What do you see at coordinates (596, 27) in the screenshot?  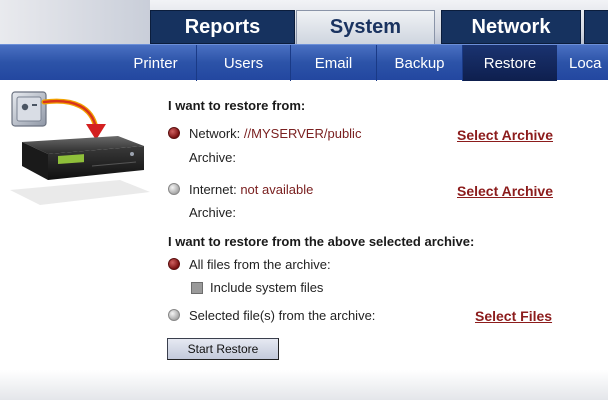 I see `tab-overflow` at bounding box center [596, 27].